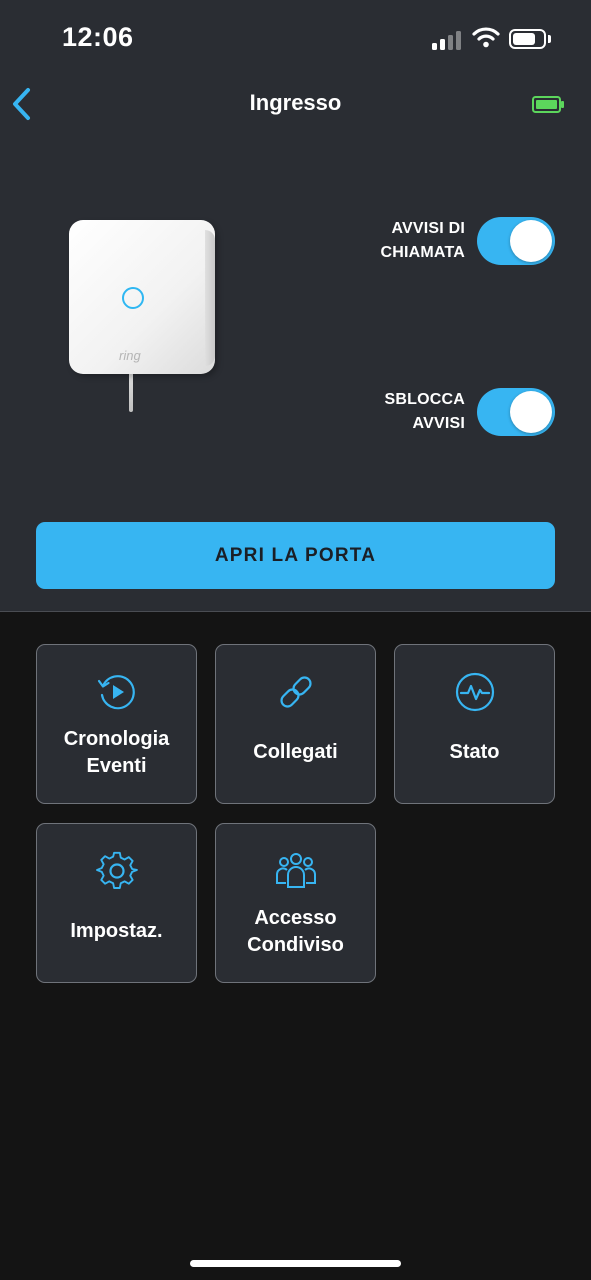  What do you see at coordinates (295, 555) in the screenshot?
I see `open-door-button: APRI LA PORTA` at bounding box center [295, 555].